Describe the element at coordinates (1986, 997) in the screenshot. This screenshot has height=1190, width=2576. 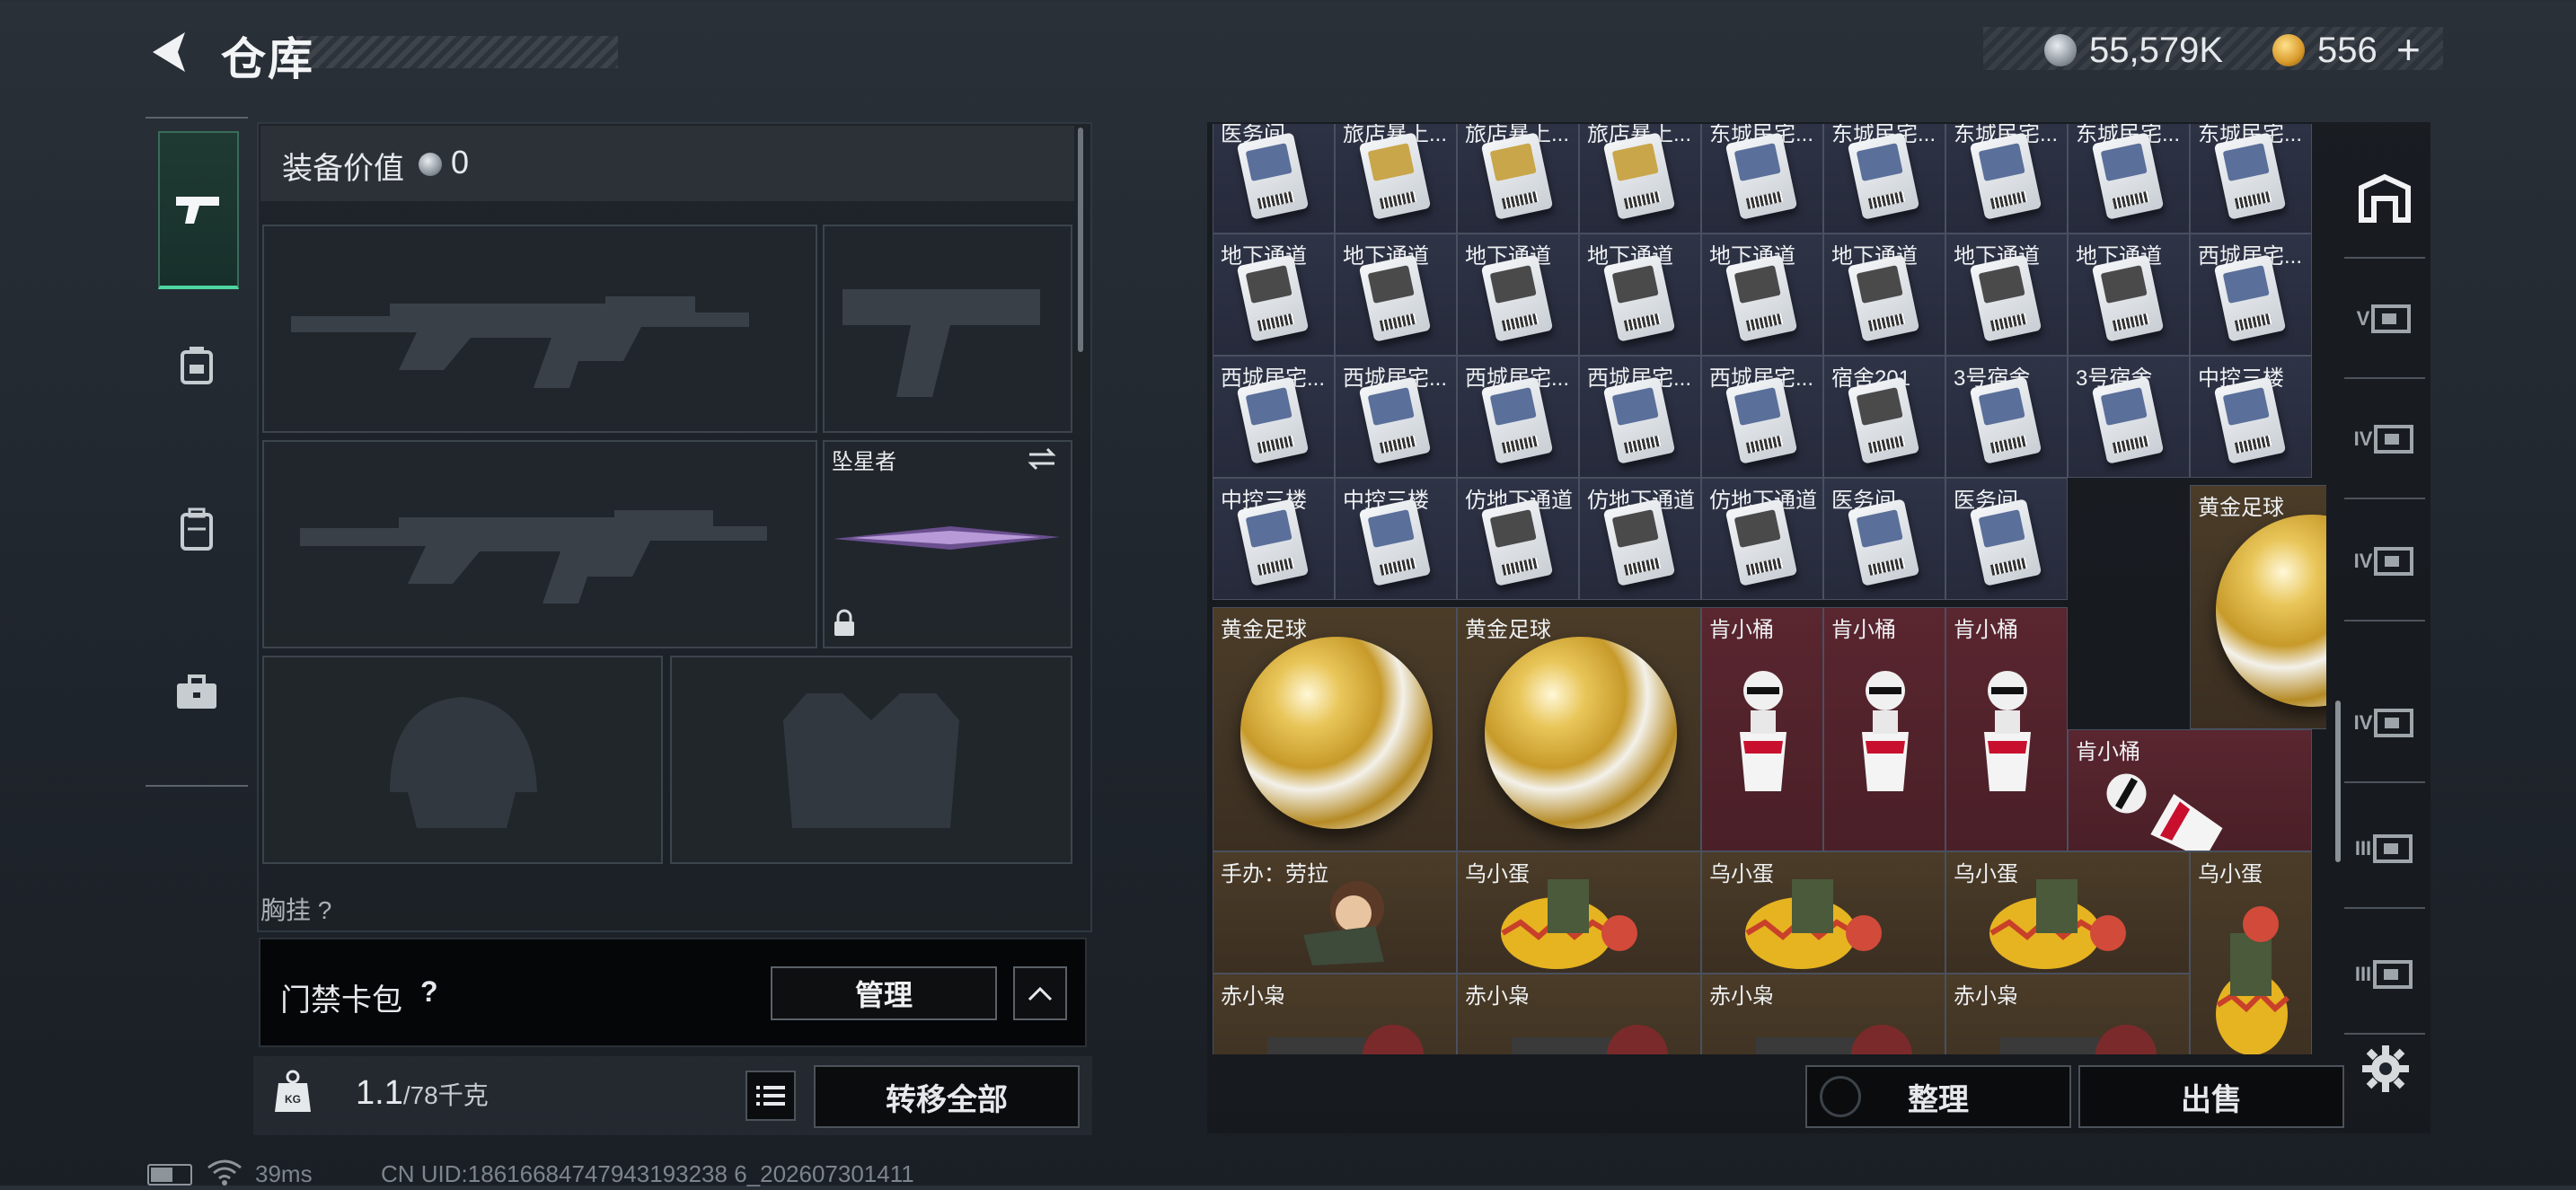
I see `item-label: 赤小枭` at that location.